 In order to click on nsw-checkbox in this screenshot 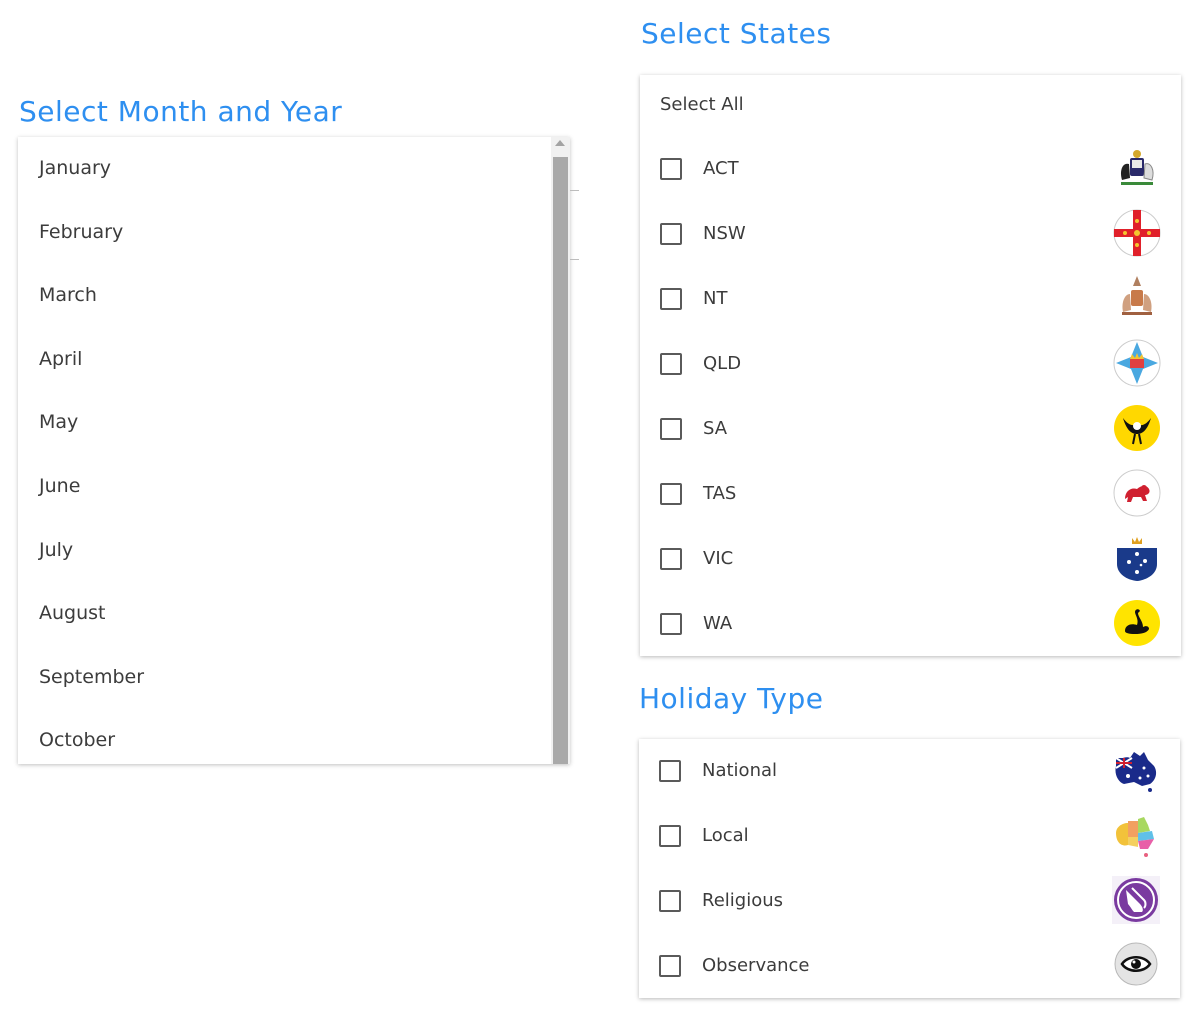, I will do `click(671, 234)`.